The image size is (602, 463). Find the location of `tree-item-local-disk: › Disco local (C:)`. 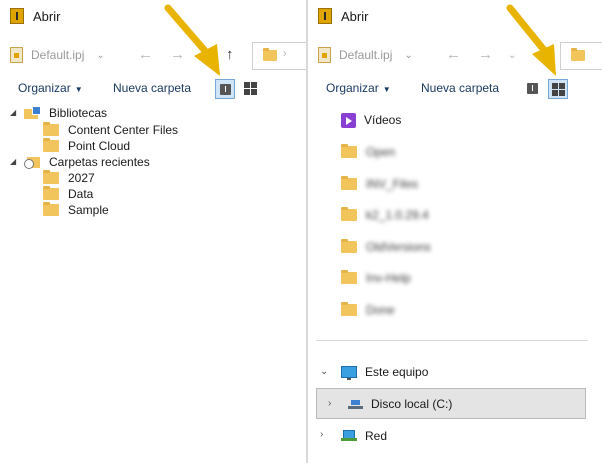

tree-item-local-disk: › Disco local (C:) is located at coordinates (390, 404).